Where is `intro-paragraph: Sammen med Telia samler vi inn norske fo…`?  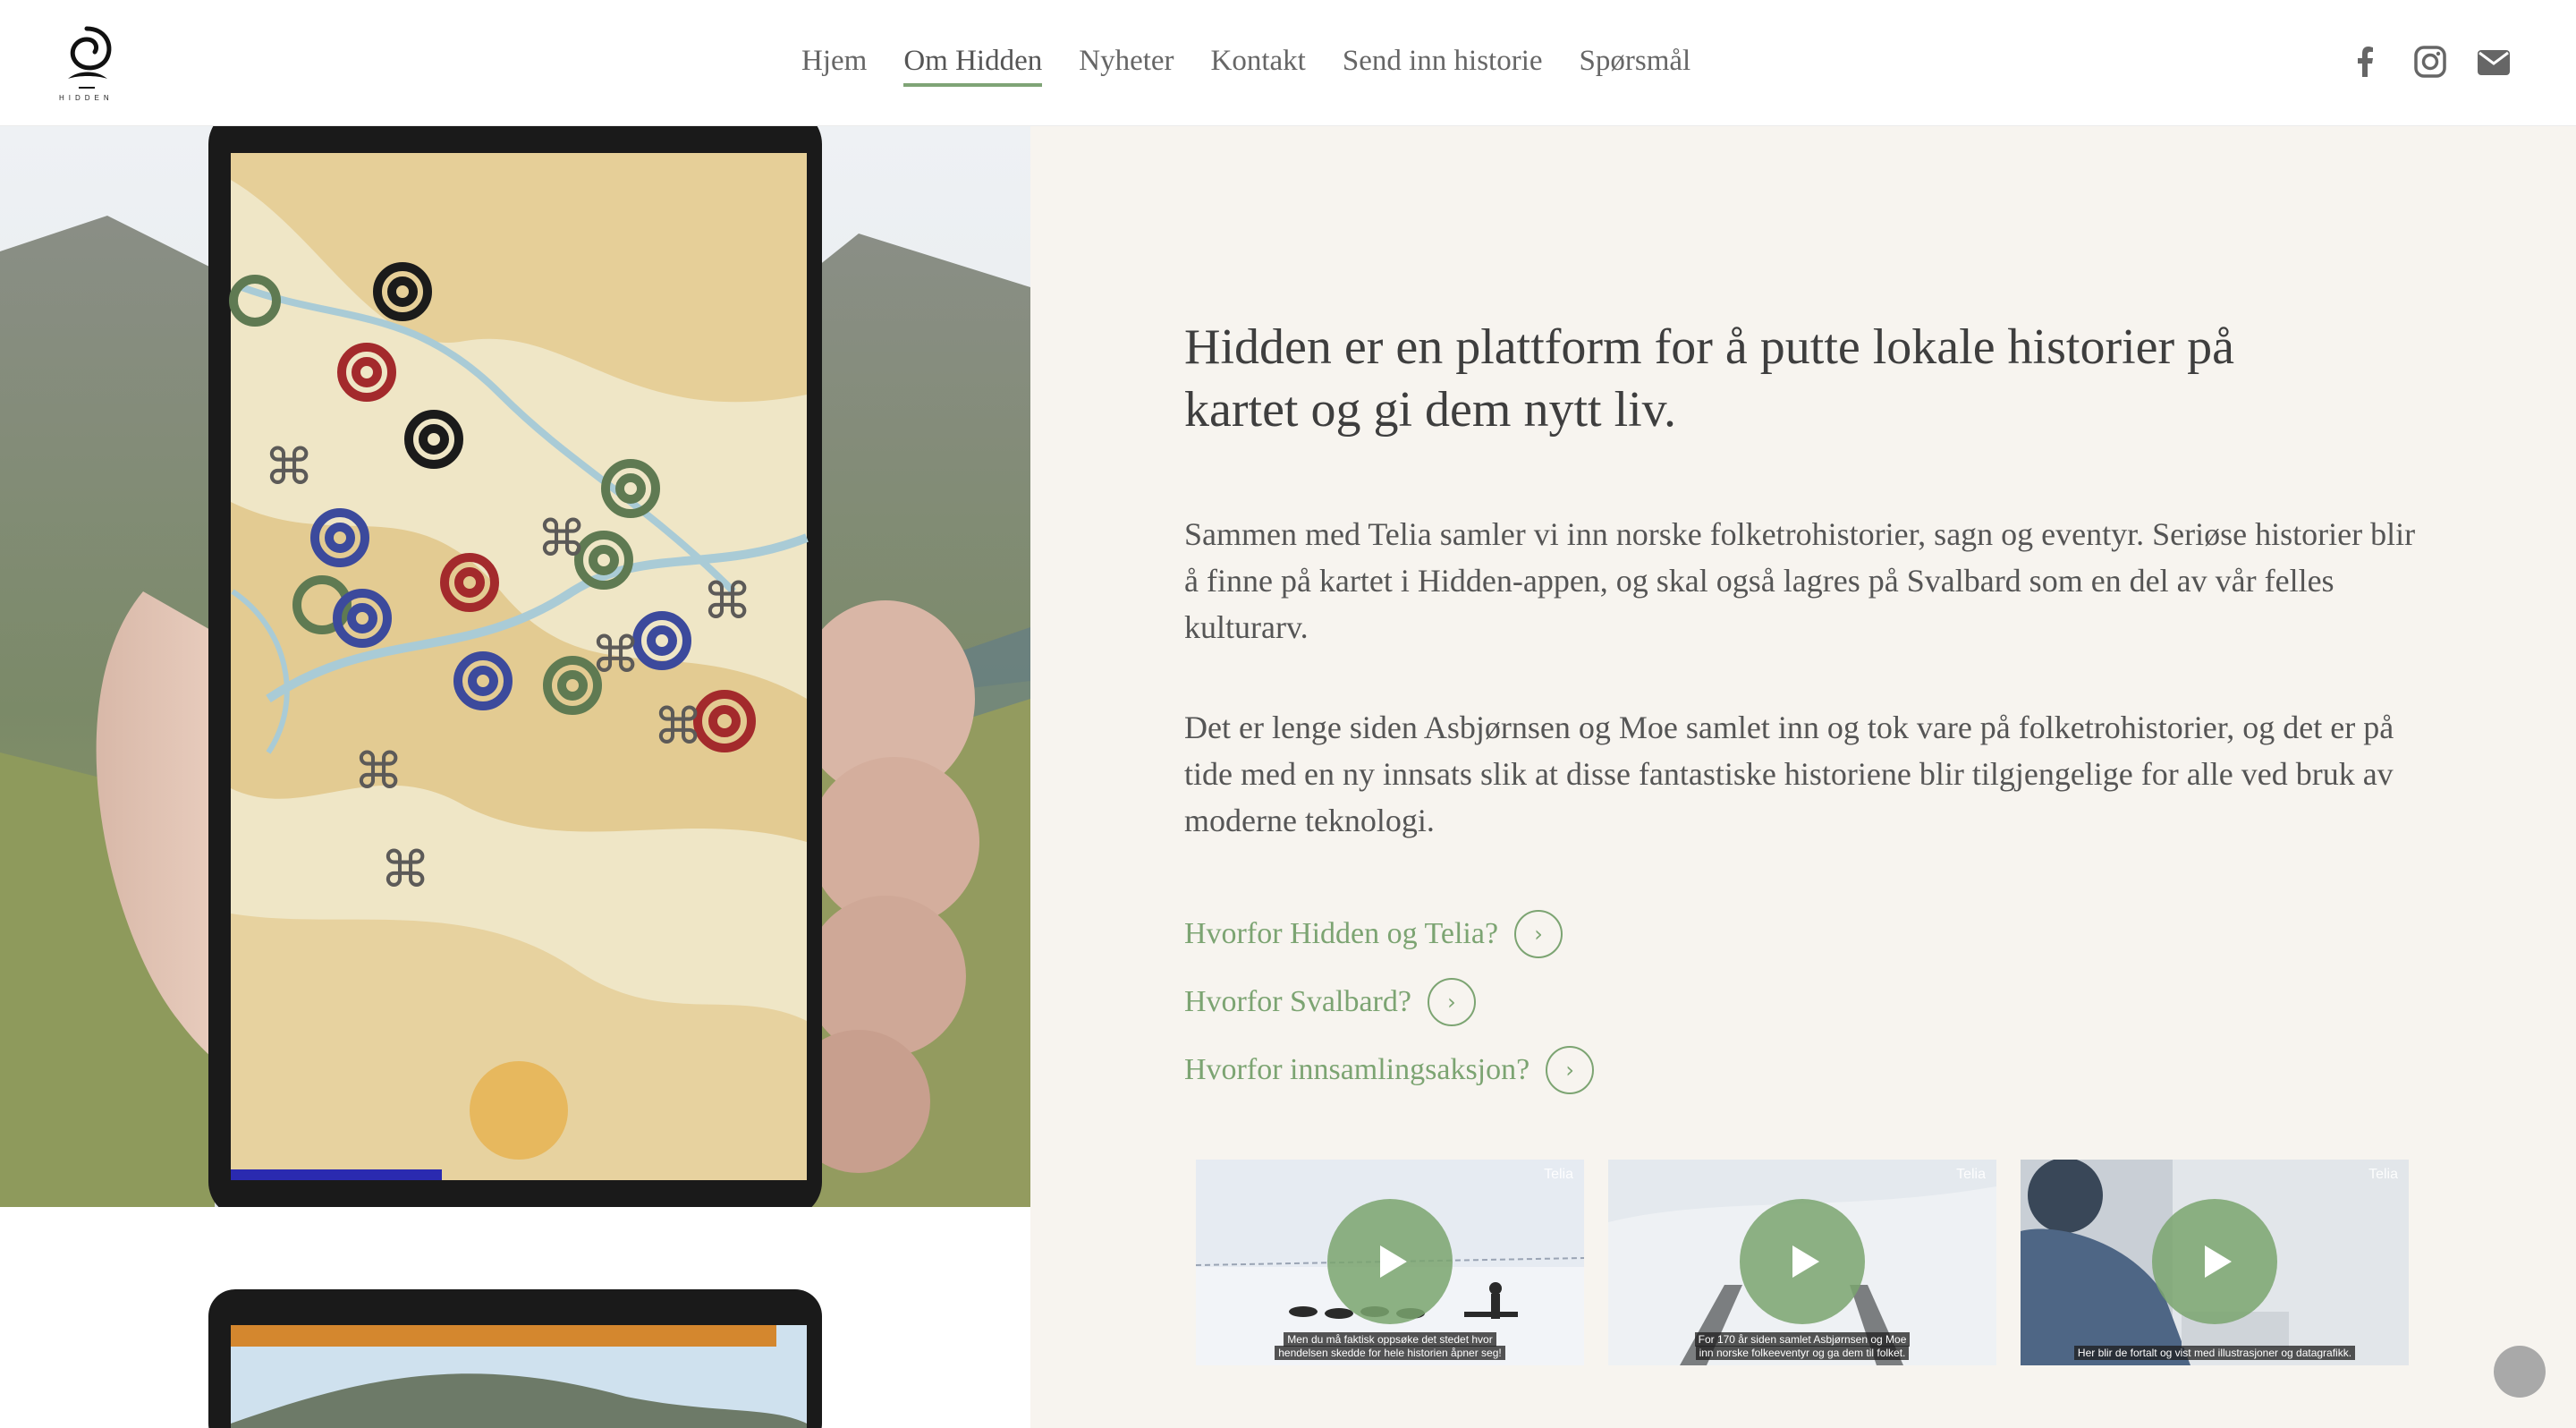 intro-paragraph: Sammen med Telia samler vi inn norske fo… is located at coordinates (1800, 580).